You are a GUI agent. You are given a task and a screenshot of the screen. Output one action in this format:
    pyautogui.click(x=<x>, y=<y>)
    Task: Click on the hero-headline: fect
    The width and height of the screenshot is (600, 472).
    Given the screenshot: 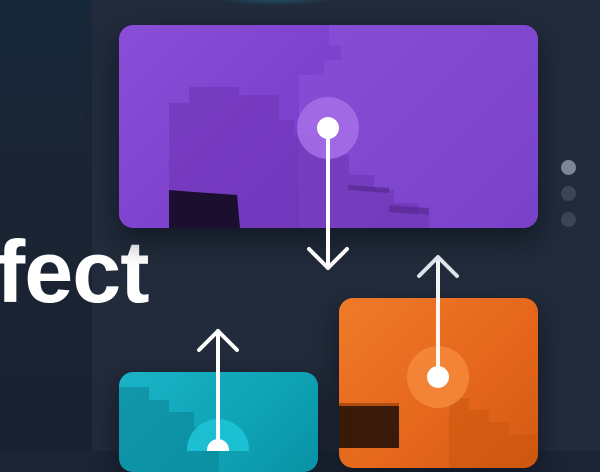 What is the action you would take?
    pyautogui.click(x=74, y=271)
    